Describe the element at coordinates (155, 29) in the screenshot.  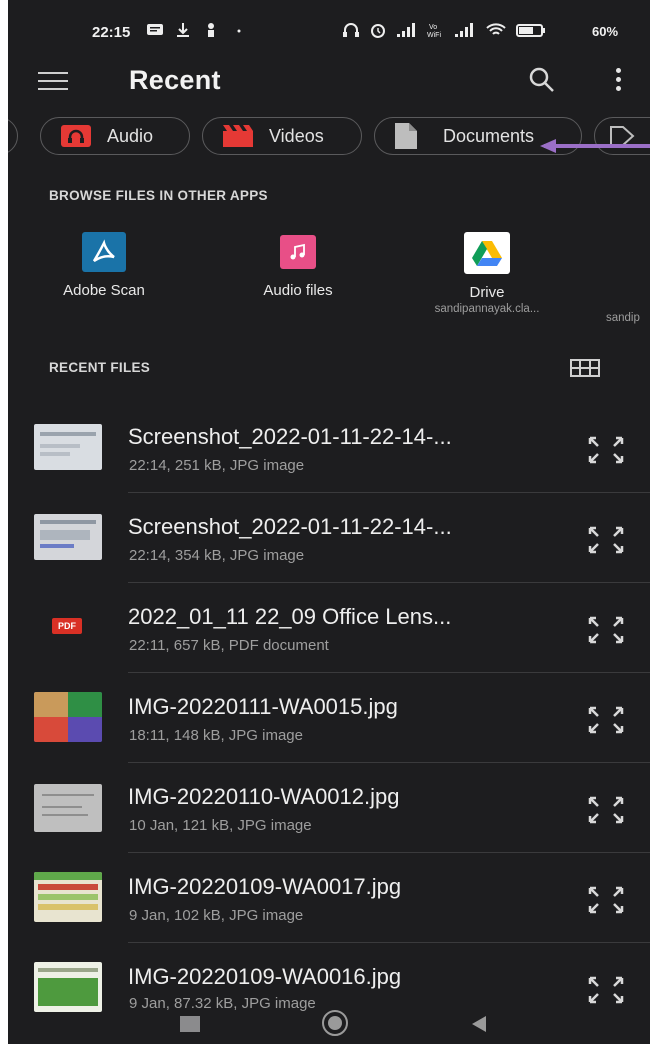
I see `message-icon` at that location.